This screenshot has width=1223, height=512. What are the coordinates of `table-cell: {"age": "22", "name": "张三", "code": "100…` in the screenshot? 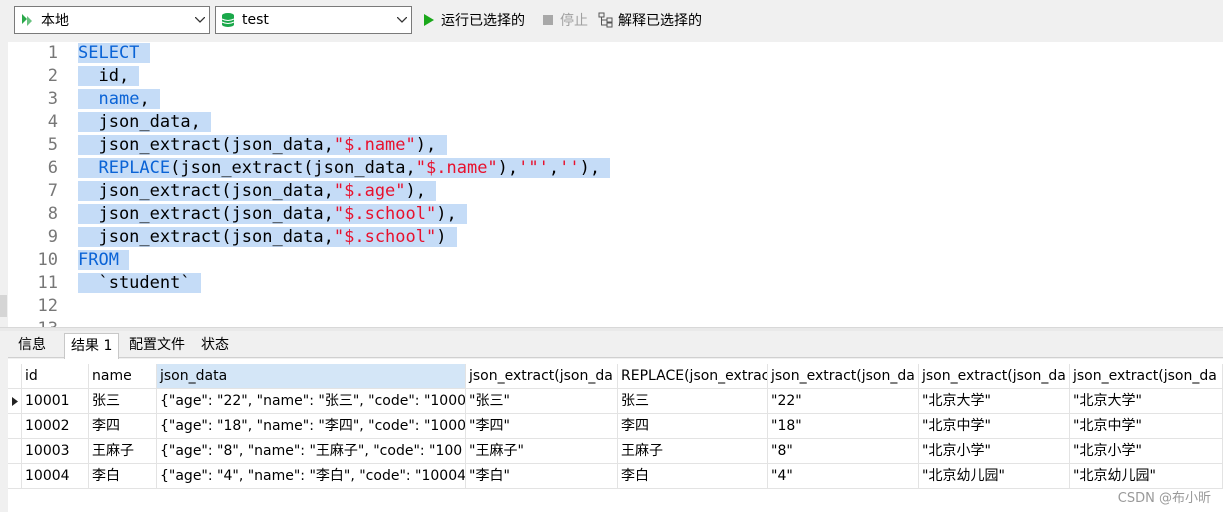 It's located at (311, 401).